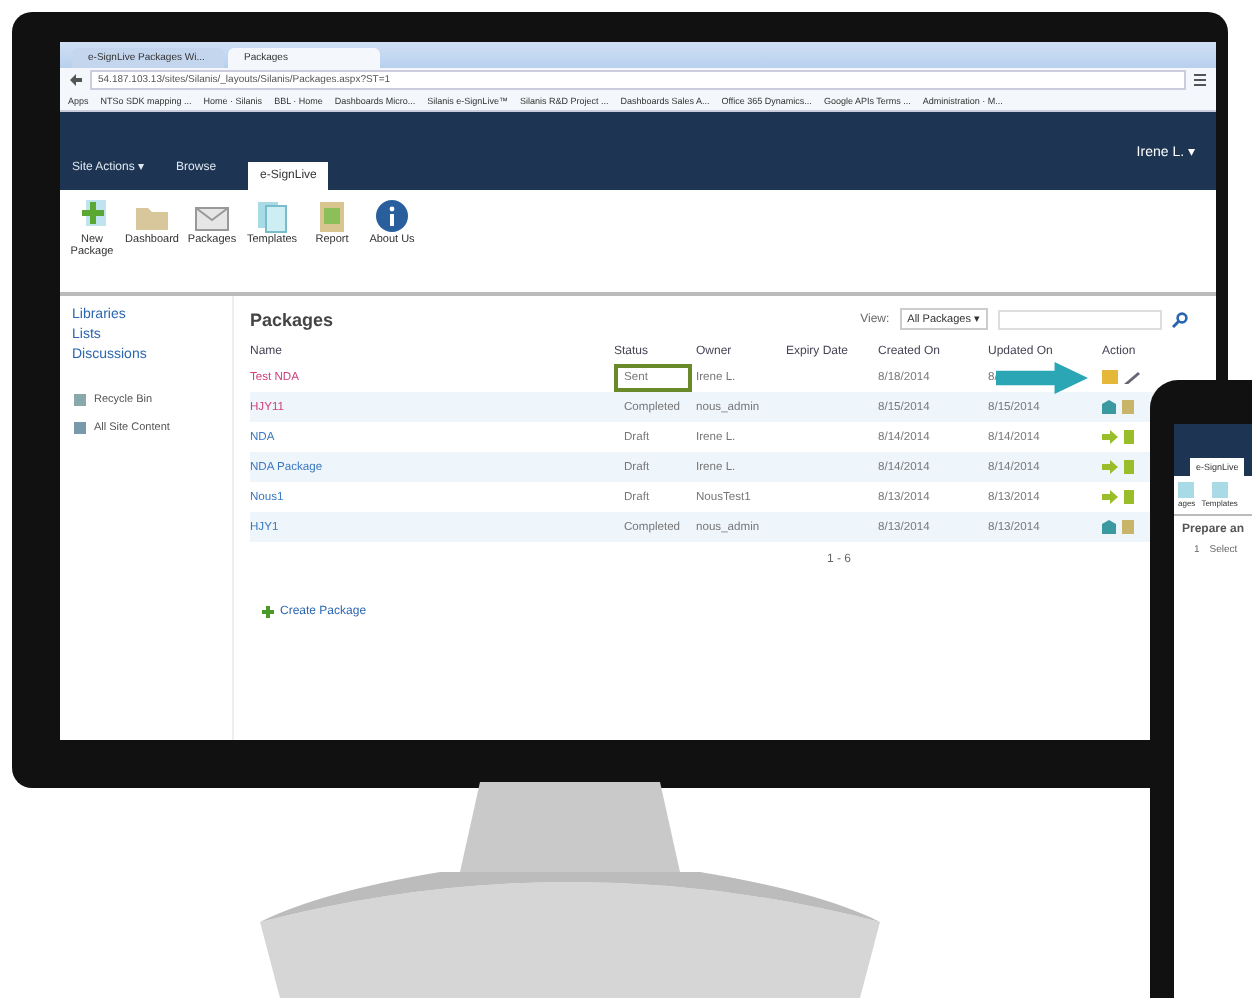 Image resolution: width=1252 pixels, height=998 pixels. Describe the element at coordinates (1042, 378) in the screenshot. I see `pointer-arrow-icon` at that location.